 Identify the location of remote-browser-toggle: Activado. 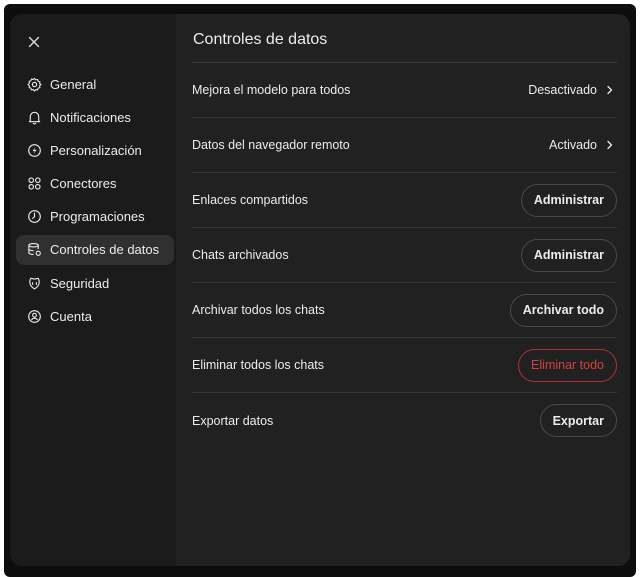
(583, 145).